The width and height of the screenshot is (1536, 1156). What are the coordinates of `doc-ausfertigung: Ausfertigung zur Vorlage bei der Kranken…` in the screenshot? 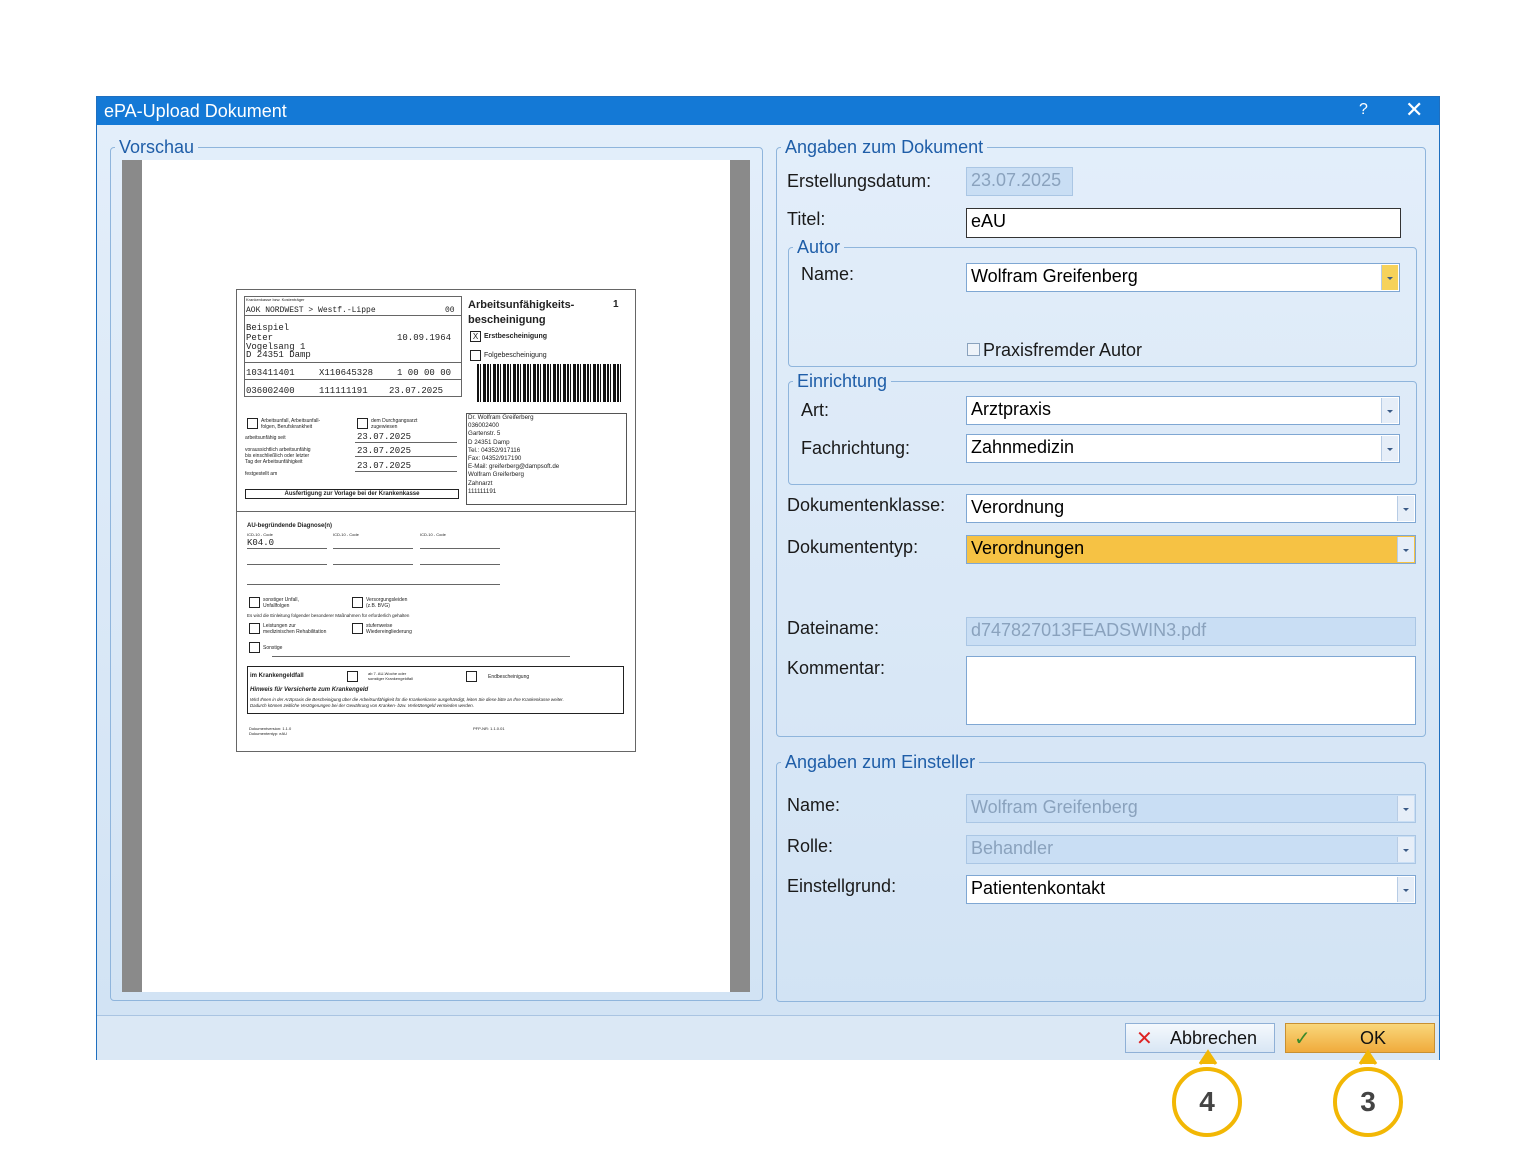 It's located at (352, 494).